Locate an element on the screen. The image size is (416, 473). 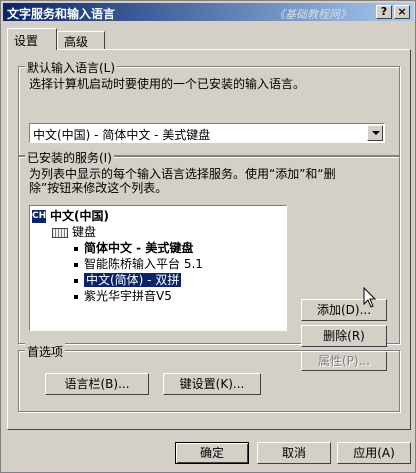
help-button: ? is located at coordinates (384, 12).